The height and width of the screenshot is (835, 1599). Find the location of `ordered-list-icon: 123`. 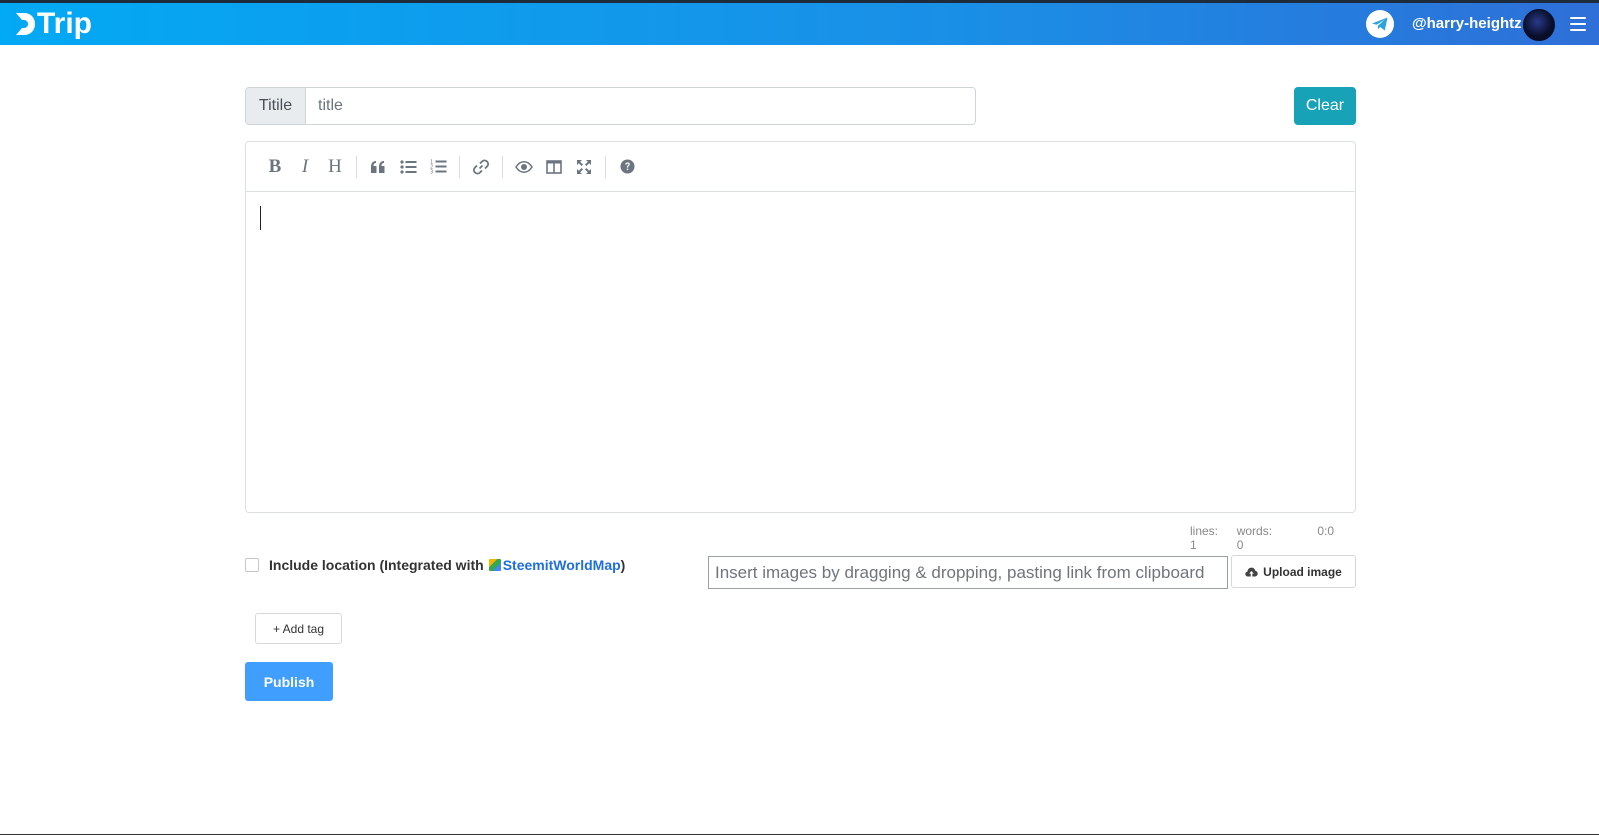

ordered-list-icon: 123 is located at coordinates (438, 167).